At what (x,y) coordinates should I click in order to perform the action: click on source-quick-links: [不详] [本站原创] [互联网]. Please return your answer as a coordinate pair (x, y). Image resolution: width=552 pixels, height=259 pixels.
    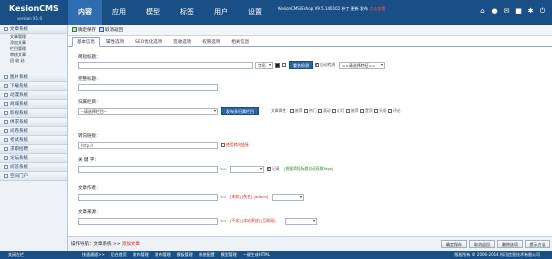
    Looking at the image, I should click on (252, 221).